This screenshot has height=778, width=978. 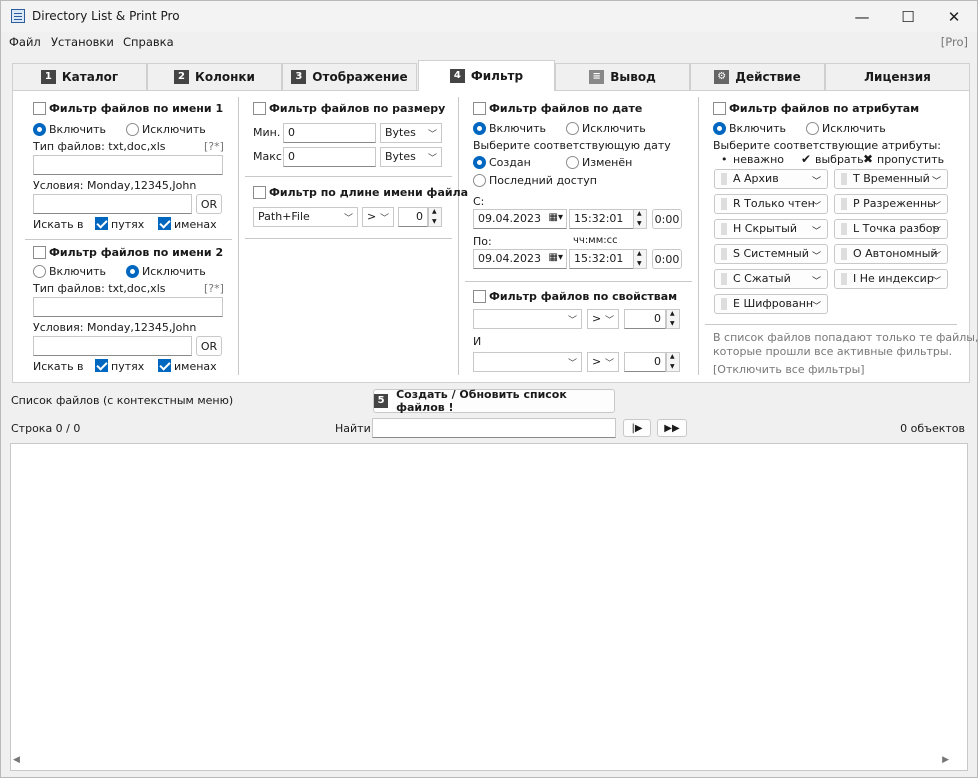 I want to click on close-button: ✕, so click(x=954, y=16).